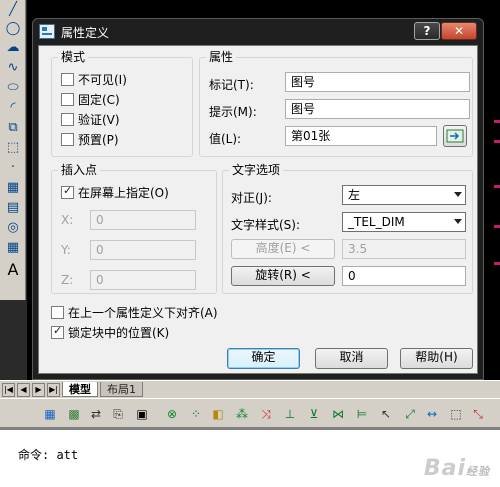  What do you see at coordinates (38, 389) in the screenshot?
I see `next-tab-icon: ▶` at bounding box center [38, 389].